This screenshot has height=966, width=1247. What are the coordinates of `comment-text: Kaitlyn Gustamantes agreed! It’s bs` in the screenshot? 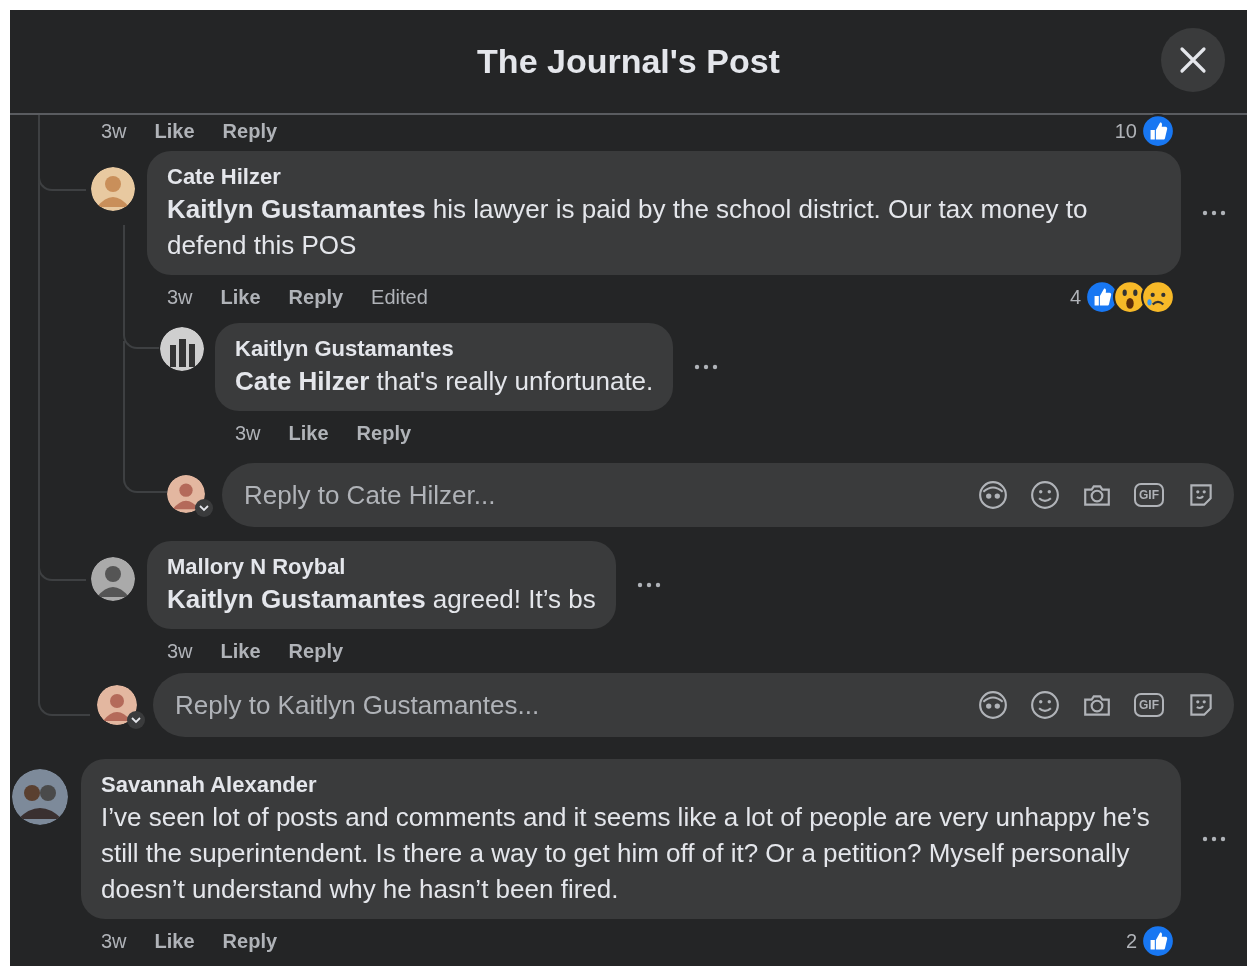 It's located at (381, 599).